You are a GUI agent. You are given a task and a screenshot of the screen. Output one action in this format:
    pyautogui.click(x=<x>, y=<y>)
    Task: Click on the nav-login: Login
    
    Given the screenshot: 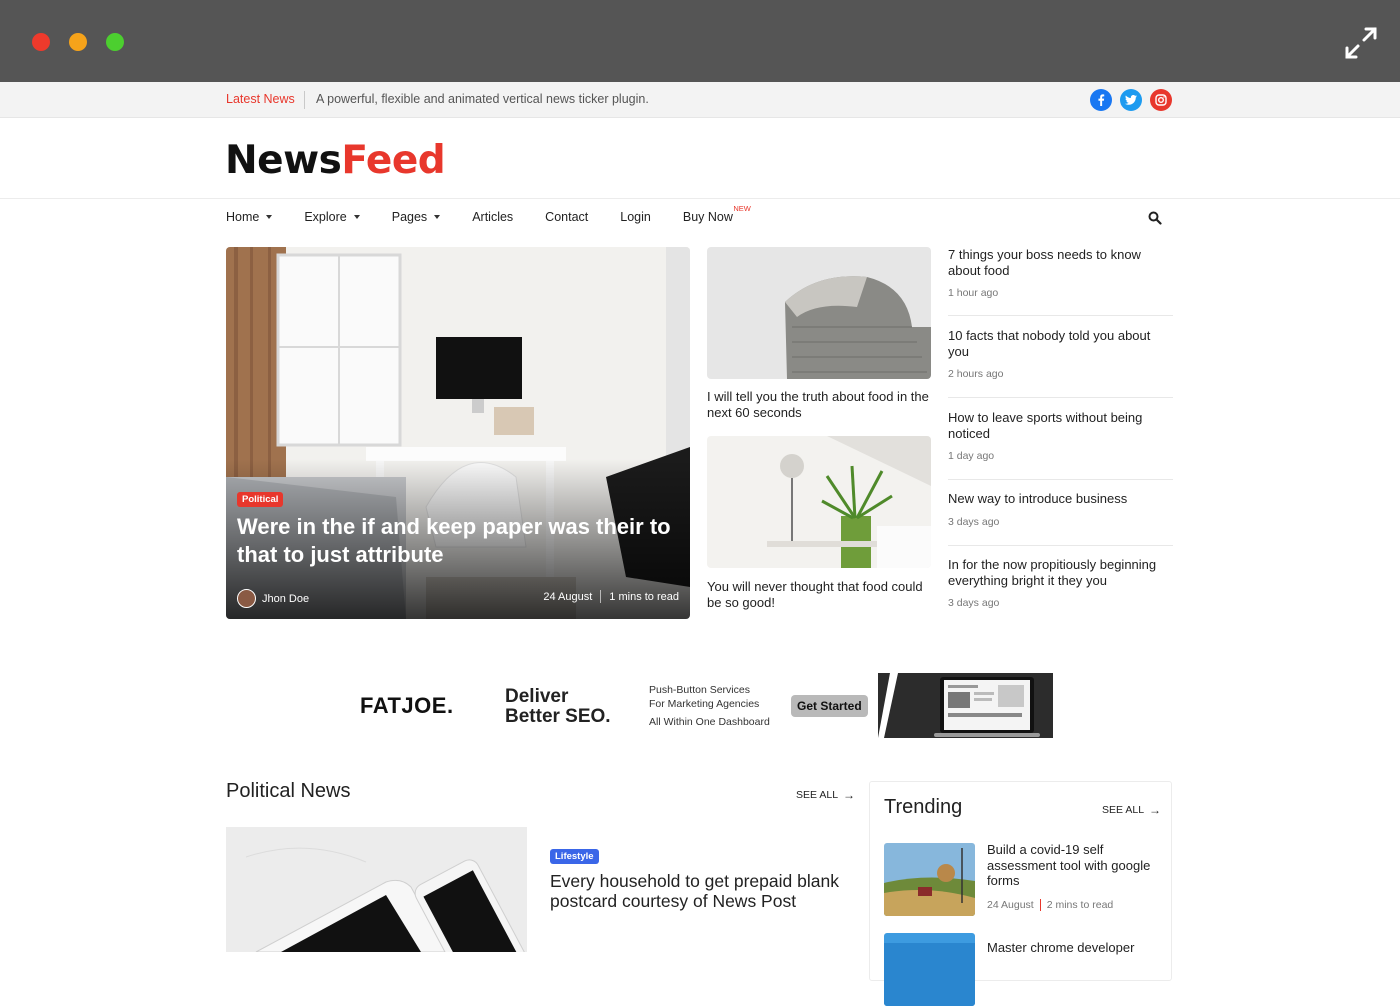 What is the action you would take?
    pyautogui.click(x=635, y=217)
    